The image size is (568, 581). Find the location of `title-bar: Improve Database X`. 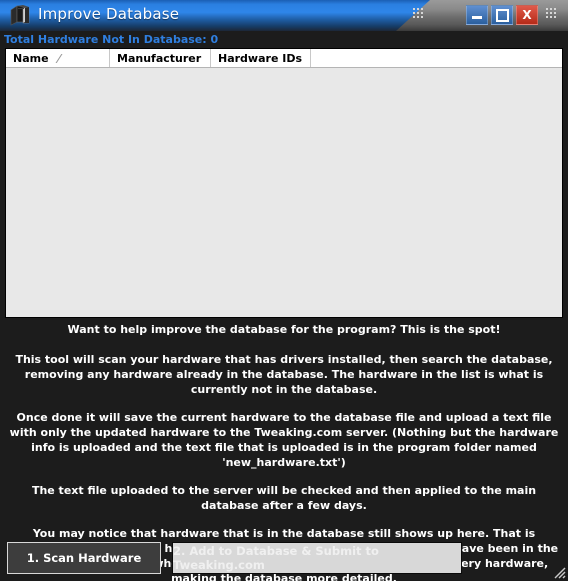

title-bar: Improve Database X is located at coordinates (284, 15).